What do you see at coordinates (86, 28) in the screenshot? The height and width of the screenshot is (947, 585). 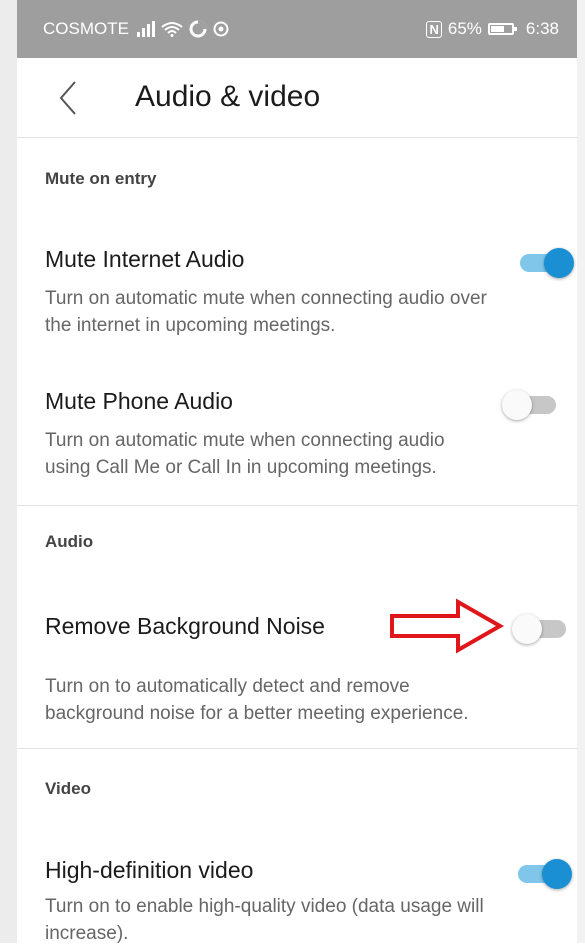 I see `carrier-name: COSMOTE` at bounding box center [86, 28].